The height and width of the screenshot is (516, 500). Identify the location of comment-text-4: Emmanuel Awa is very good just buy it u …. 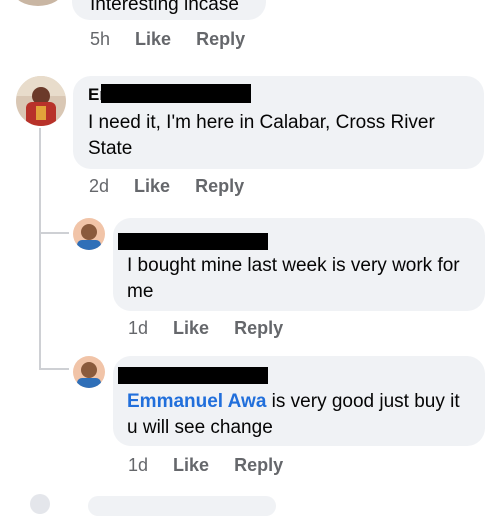
(300, 415).